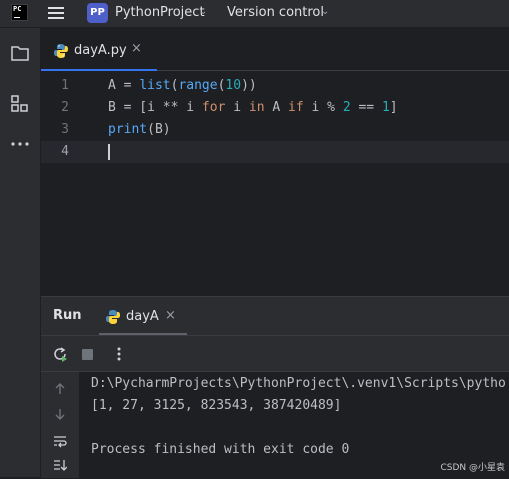 This screenshot has height=479, width=509. What do you see at coordinates (20, 252) in the screenshot?
I see `left-toolbar` at bounding box center [20, 252].